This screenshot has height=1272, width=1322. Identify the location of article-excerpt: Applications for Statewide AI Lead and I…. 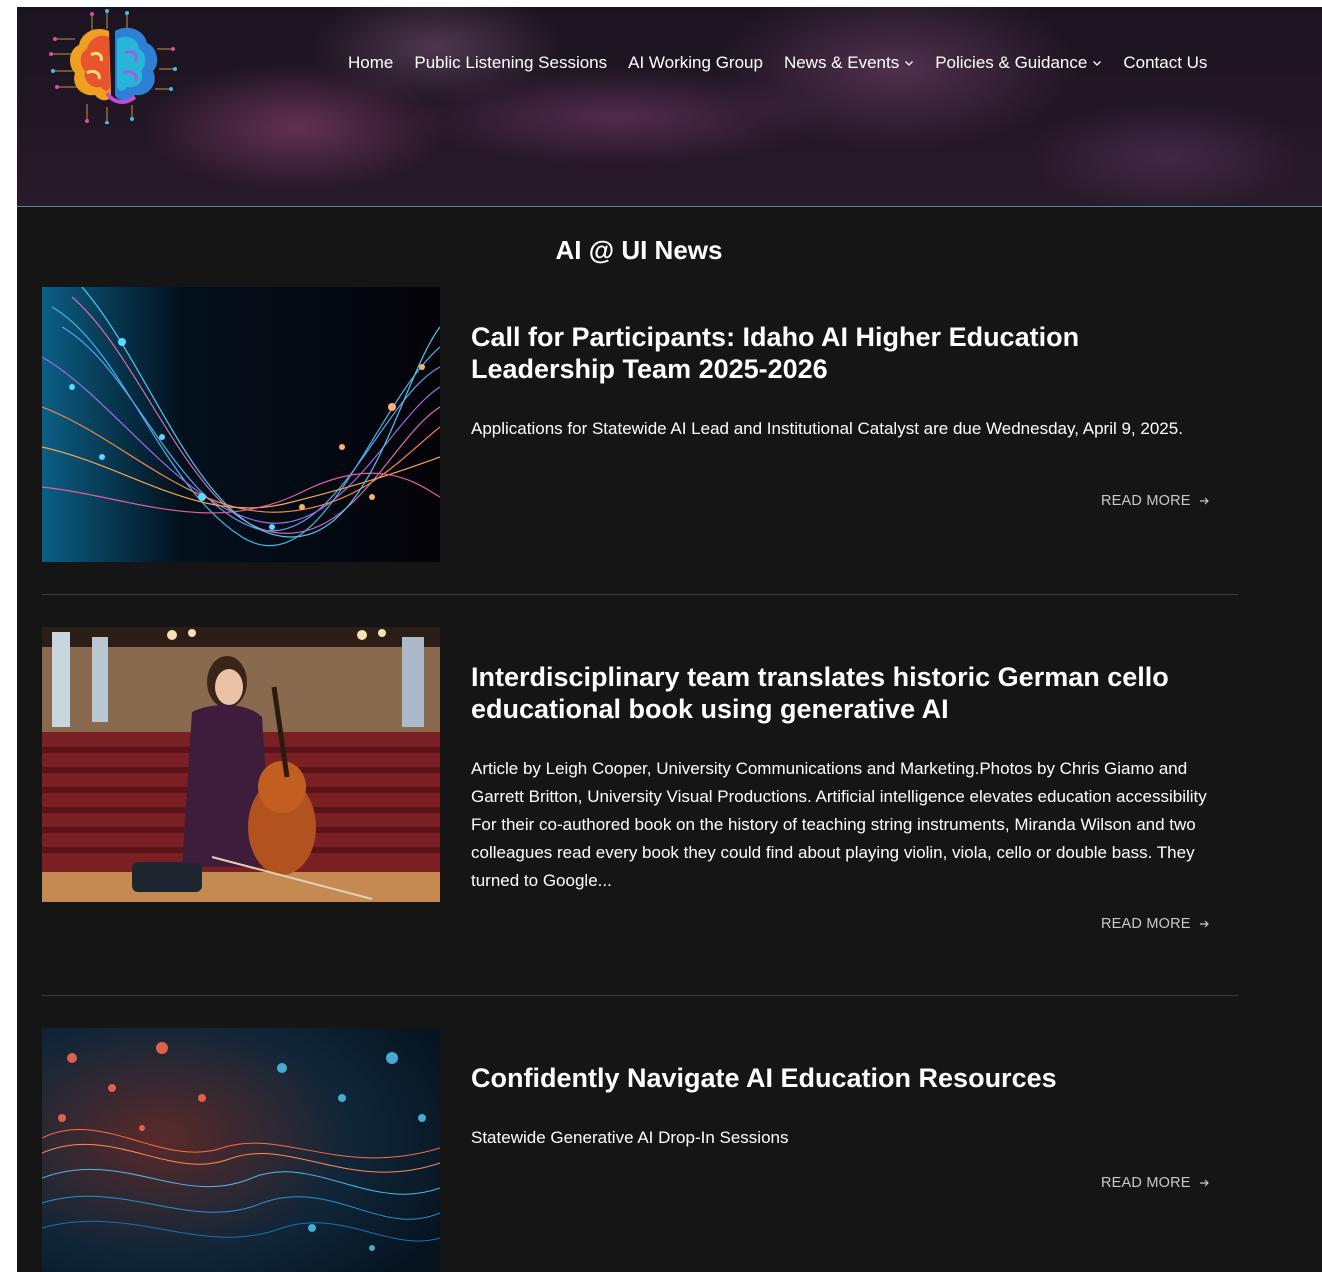
(827, 428).